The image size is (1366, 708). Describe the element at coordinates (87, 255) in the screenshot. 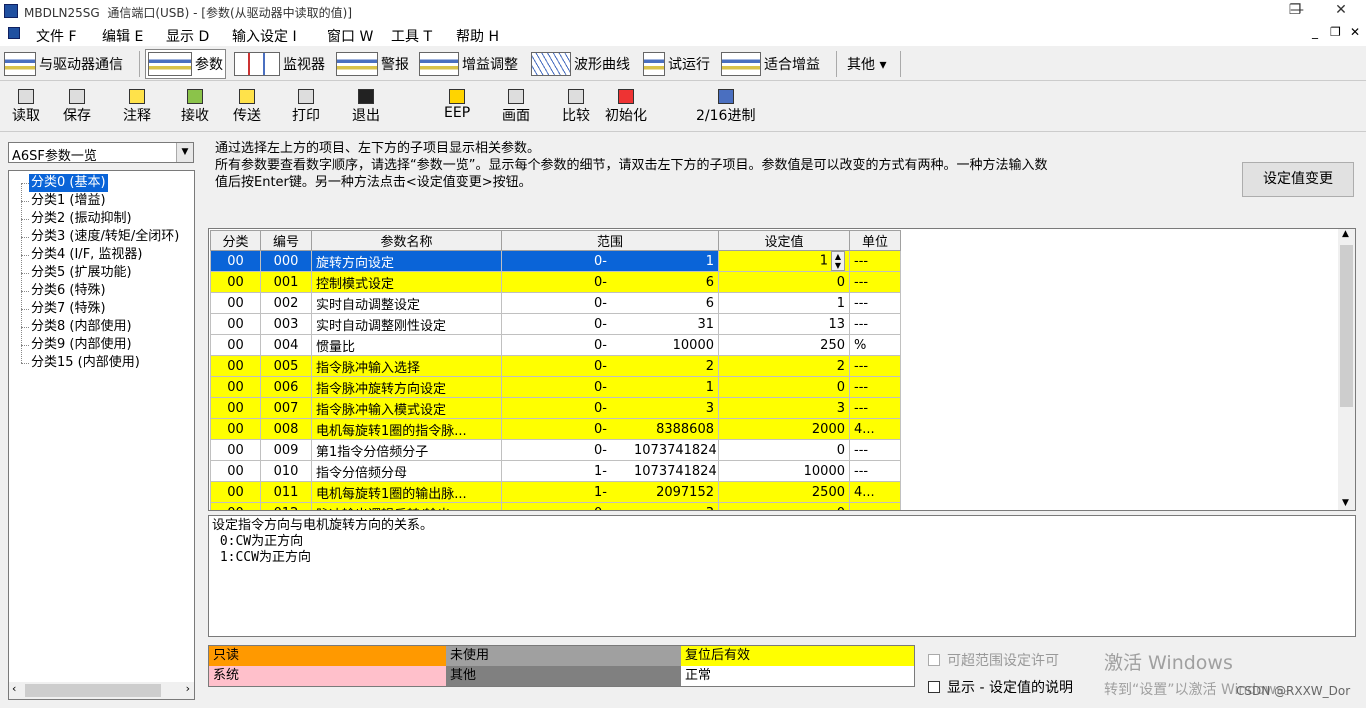

I see `tree-item: 分类4 (I/F, 监视器)` at that location.